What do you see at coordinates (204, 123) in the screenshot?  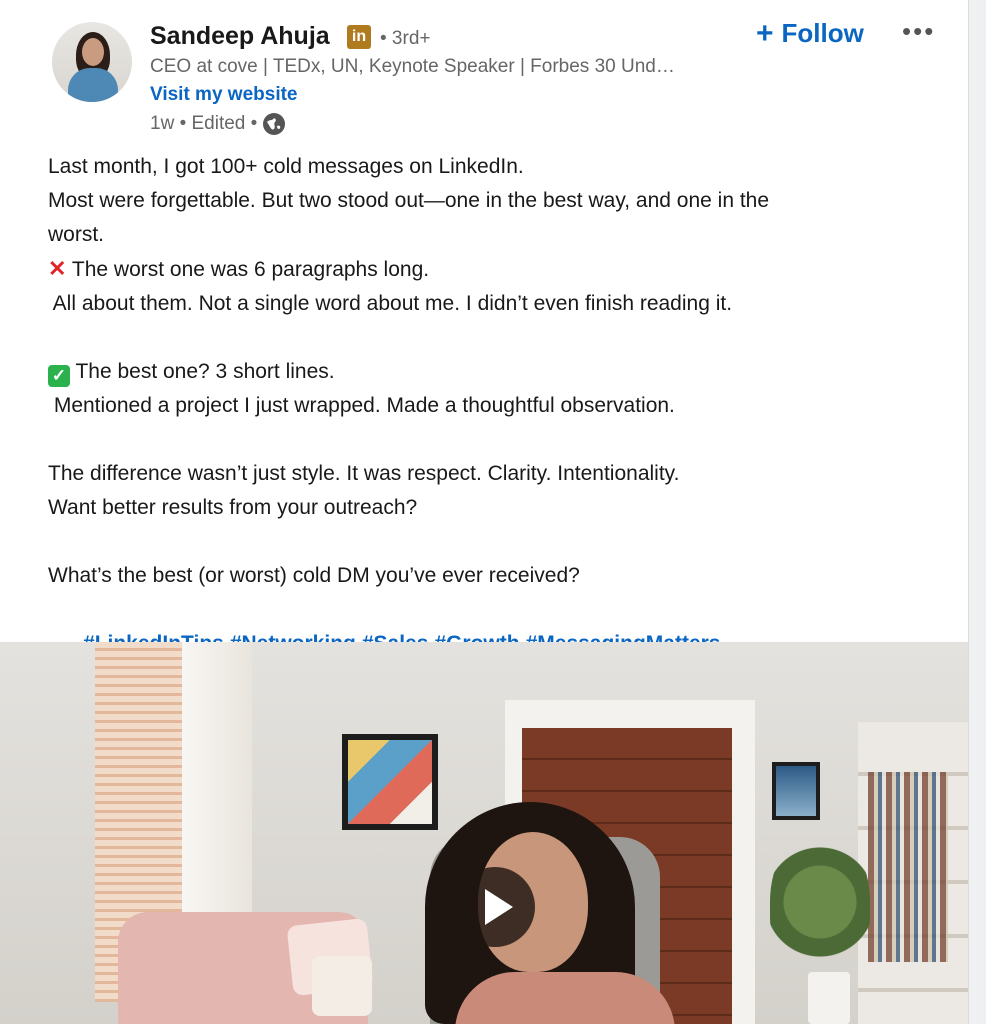 I see `post-timestamp: 1w • Edited •` at bounding box center [204, 123].